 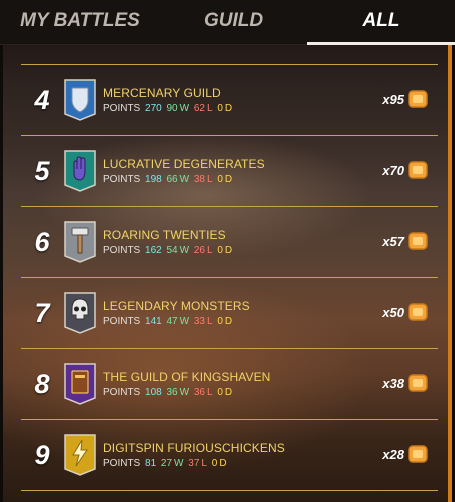 I want to click on rank-number: 6, so click(x=42, y=242).